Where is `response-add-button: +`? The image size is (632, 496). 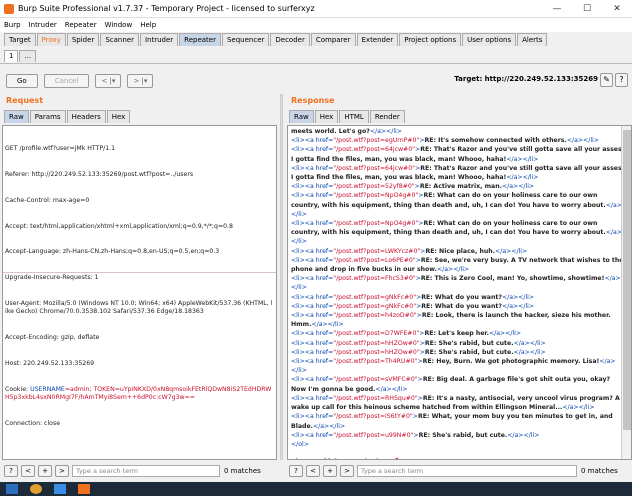 response-add-button: + is located at coordinates (330, 471).